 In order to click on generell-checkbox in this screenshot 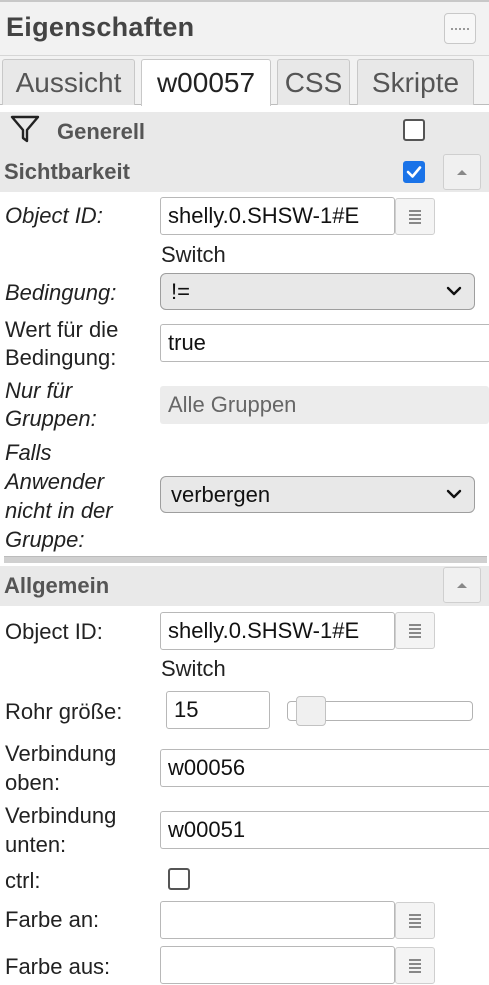, I will do `click(414, 130)`.